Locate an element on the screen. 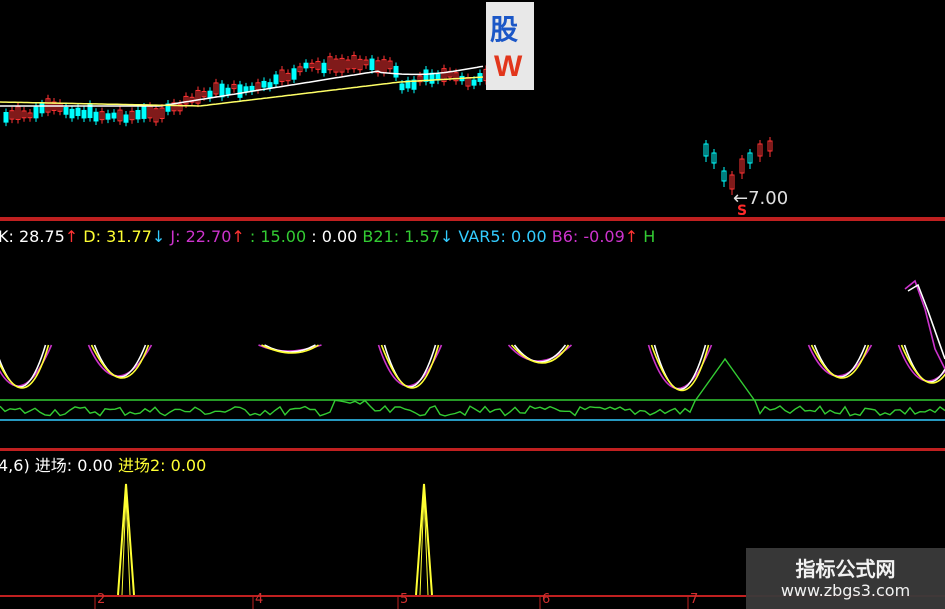 The width and height of the screenshot is (945, 609). axis-tick-label: 7 is located at coordinates (694, 599).